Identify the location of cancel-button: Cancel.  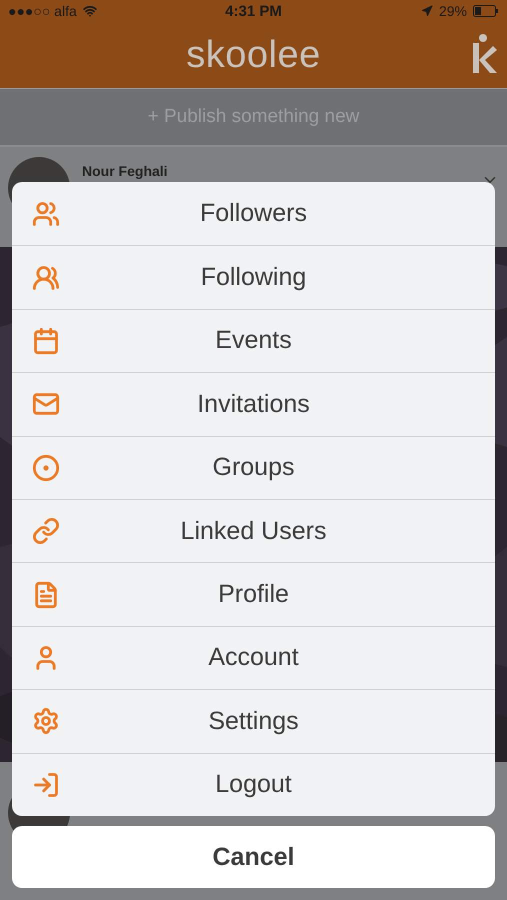
(253, 857).